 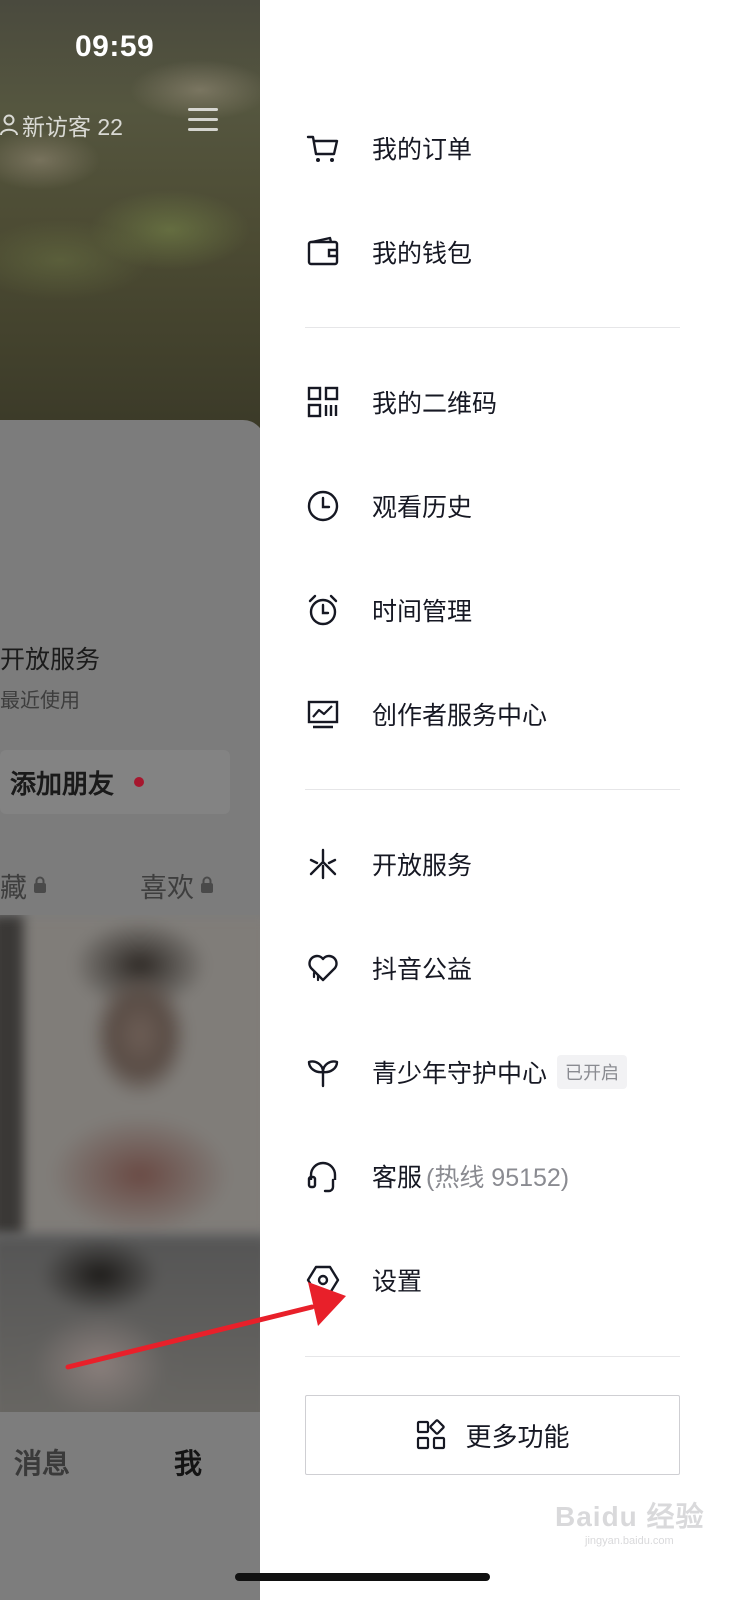 I want to click on status-bar-time: 09:59, so click(x=115, y=46).